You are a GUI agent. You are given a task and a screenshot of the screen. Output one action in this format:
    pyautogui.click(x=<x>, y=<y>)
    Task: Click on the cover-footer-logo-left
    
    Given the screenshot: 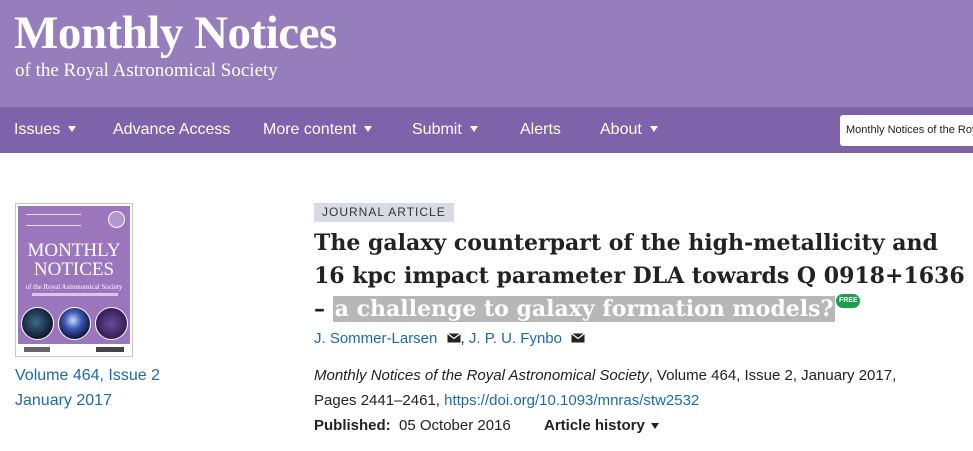 What is the action you would take?
    pyautogui.click(x=37, y=349)
    